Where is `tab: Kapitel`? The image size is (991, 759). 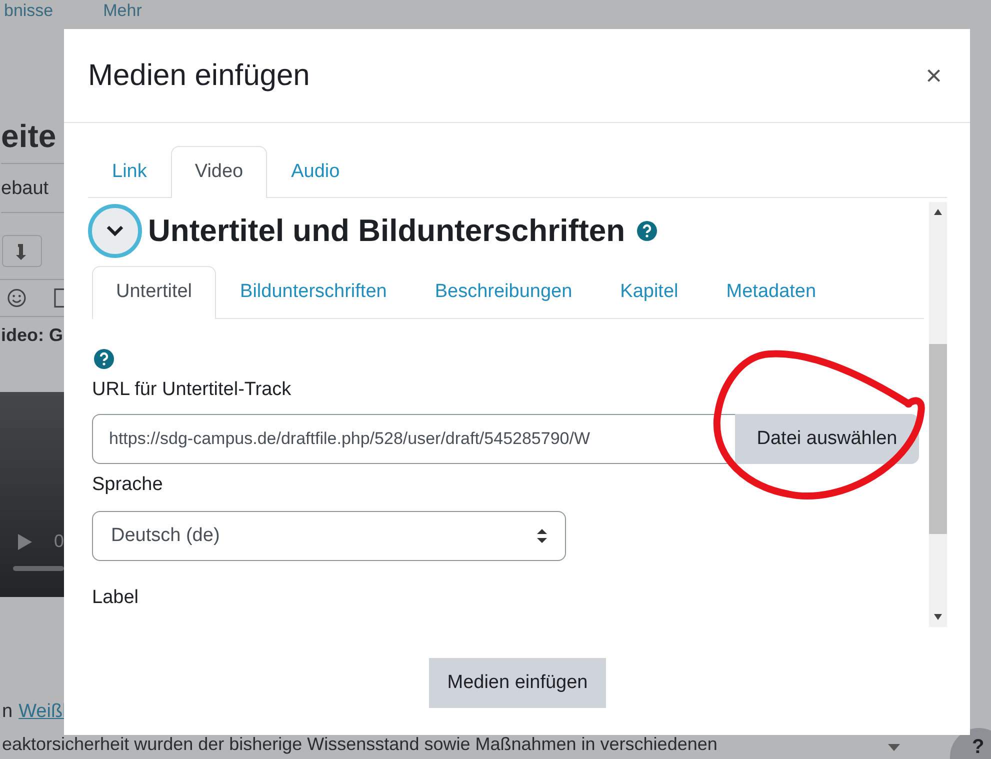
tab: Kapitel is located at coordinates (649, 292).